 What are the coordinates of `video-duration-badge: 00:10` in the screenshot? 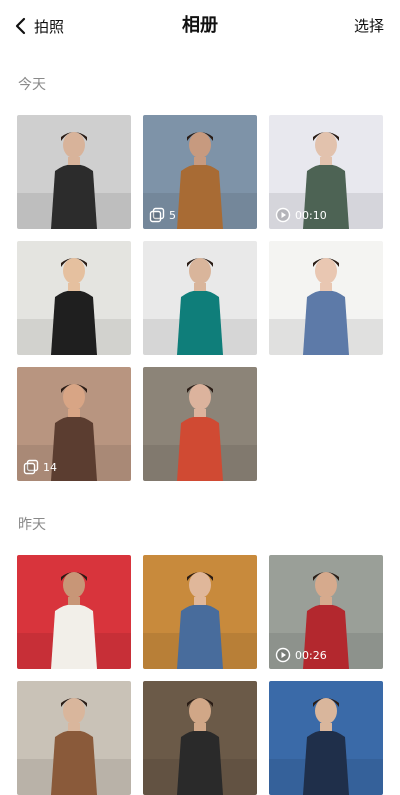 It's located at (301, 215).